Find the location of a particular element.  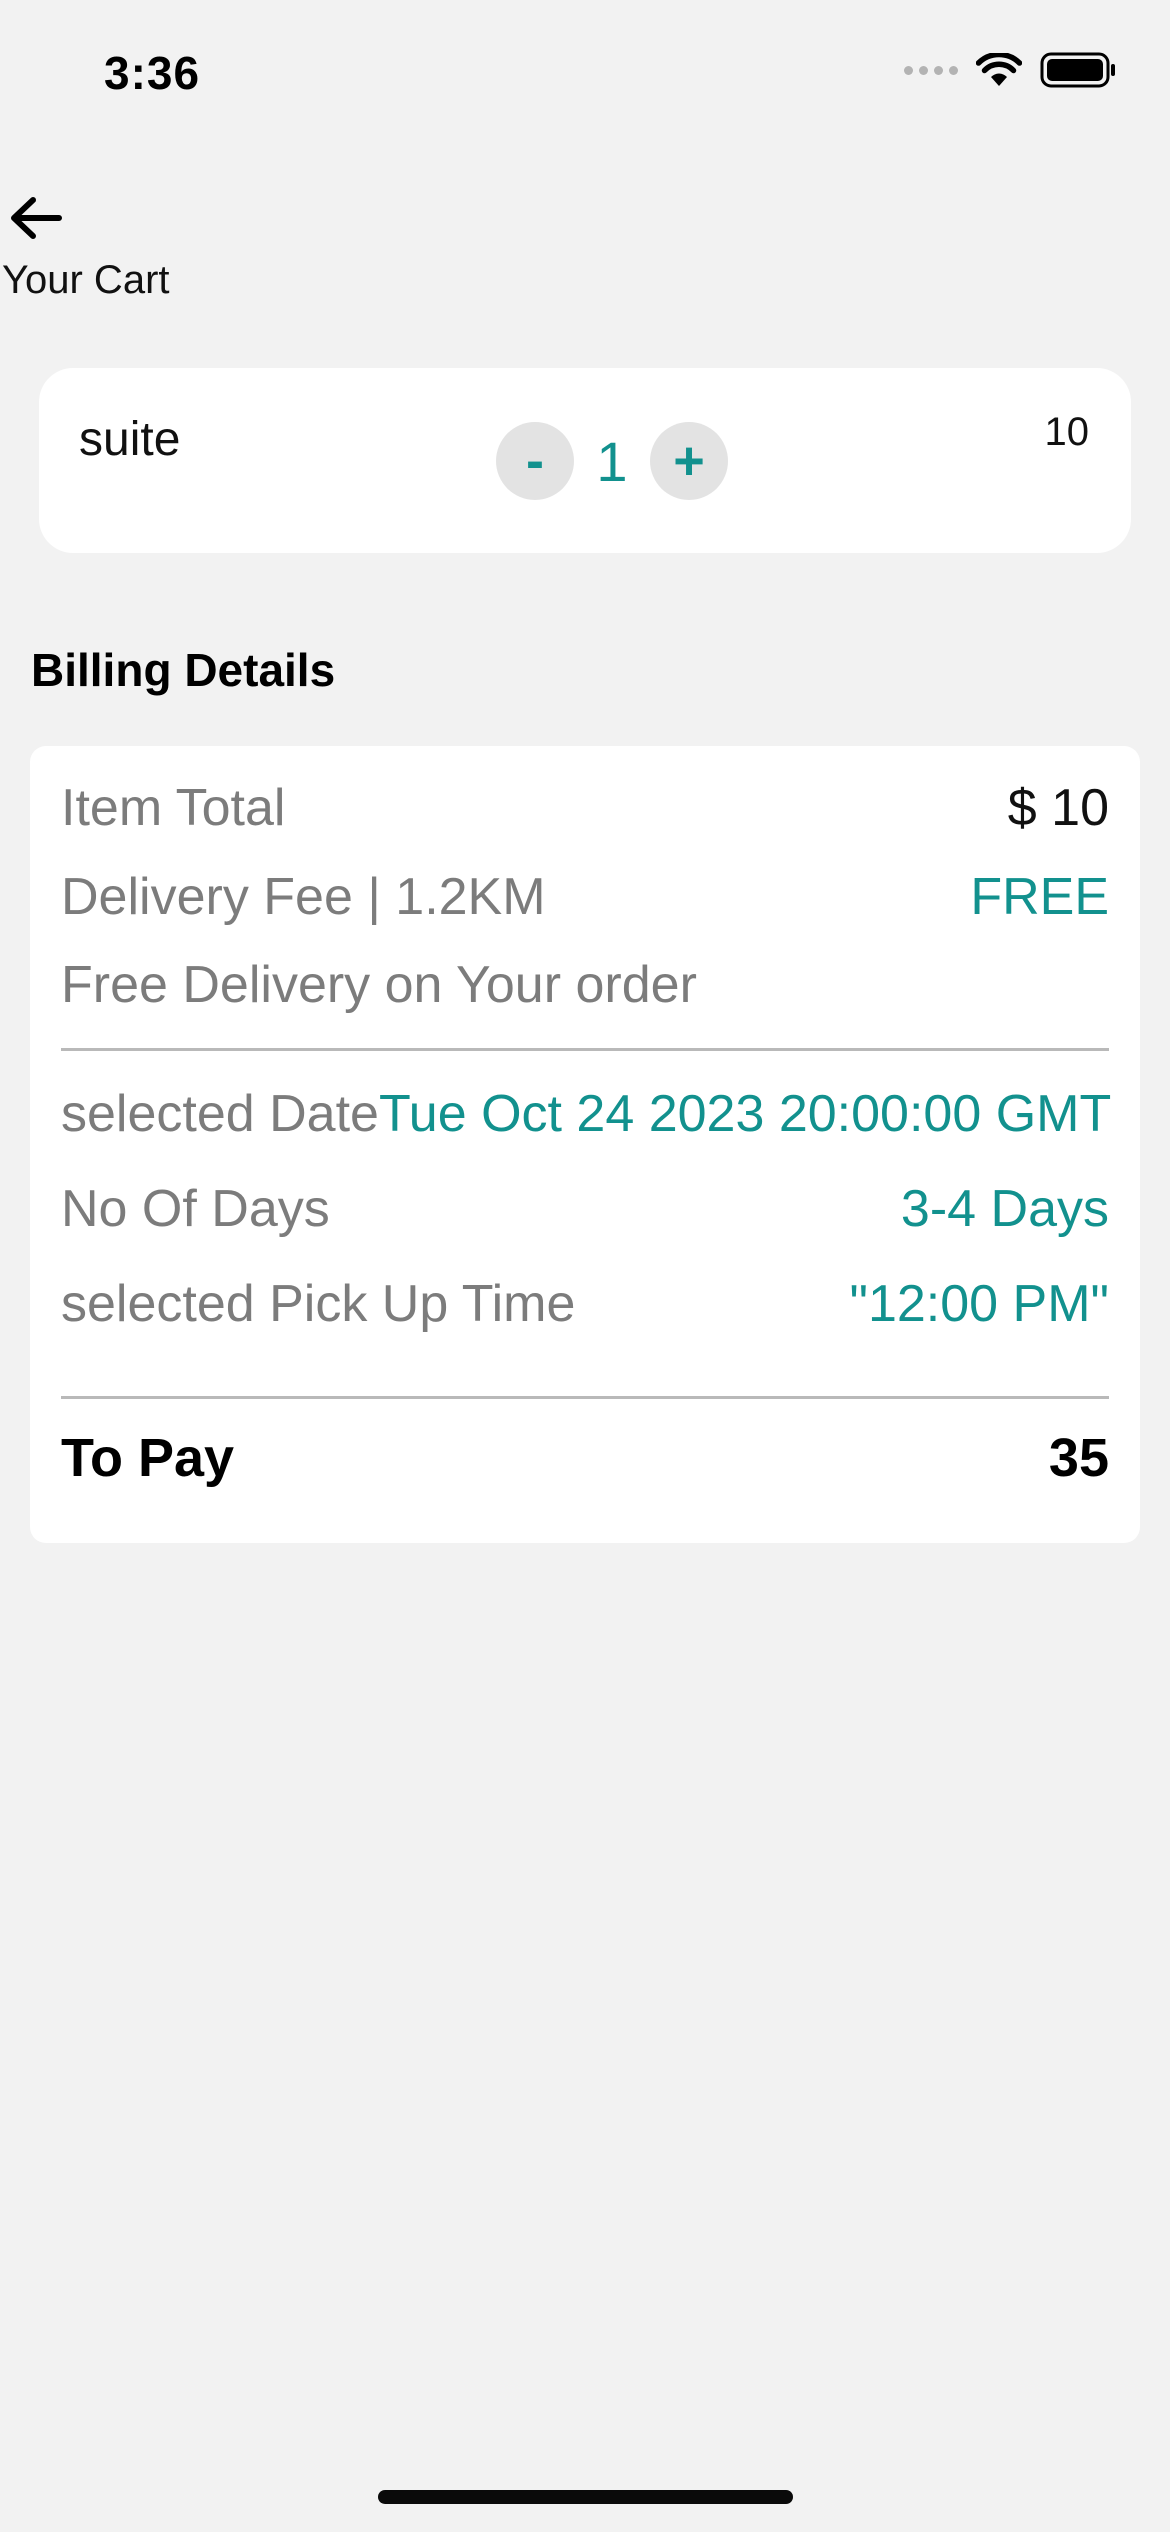

quantity-value: 1 is located at coordinates (612, 461).